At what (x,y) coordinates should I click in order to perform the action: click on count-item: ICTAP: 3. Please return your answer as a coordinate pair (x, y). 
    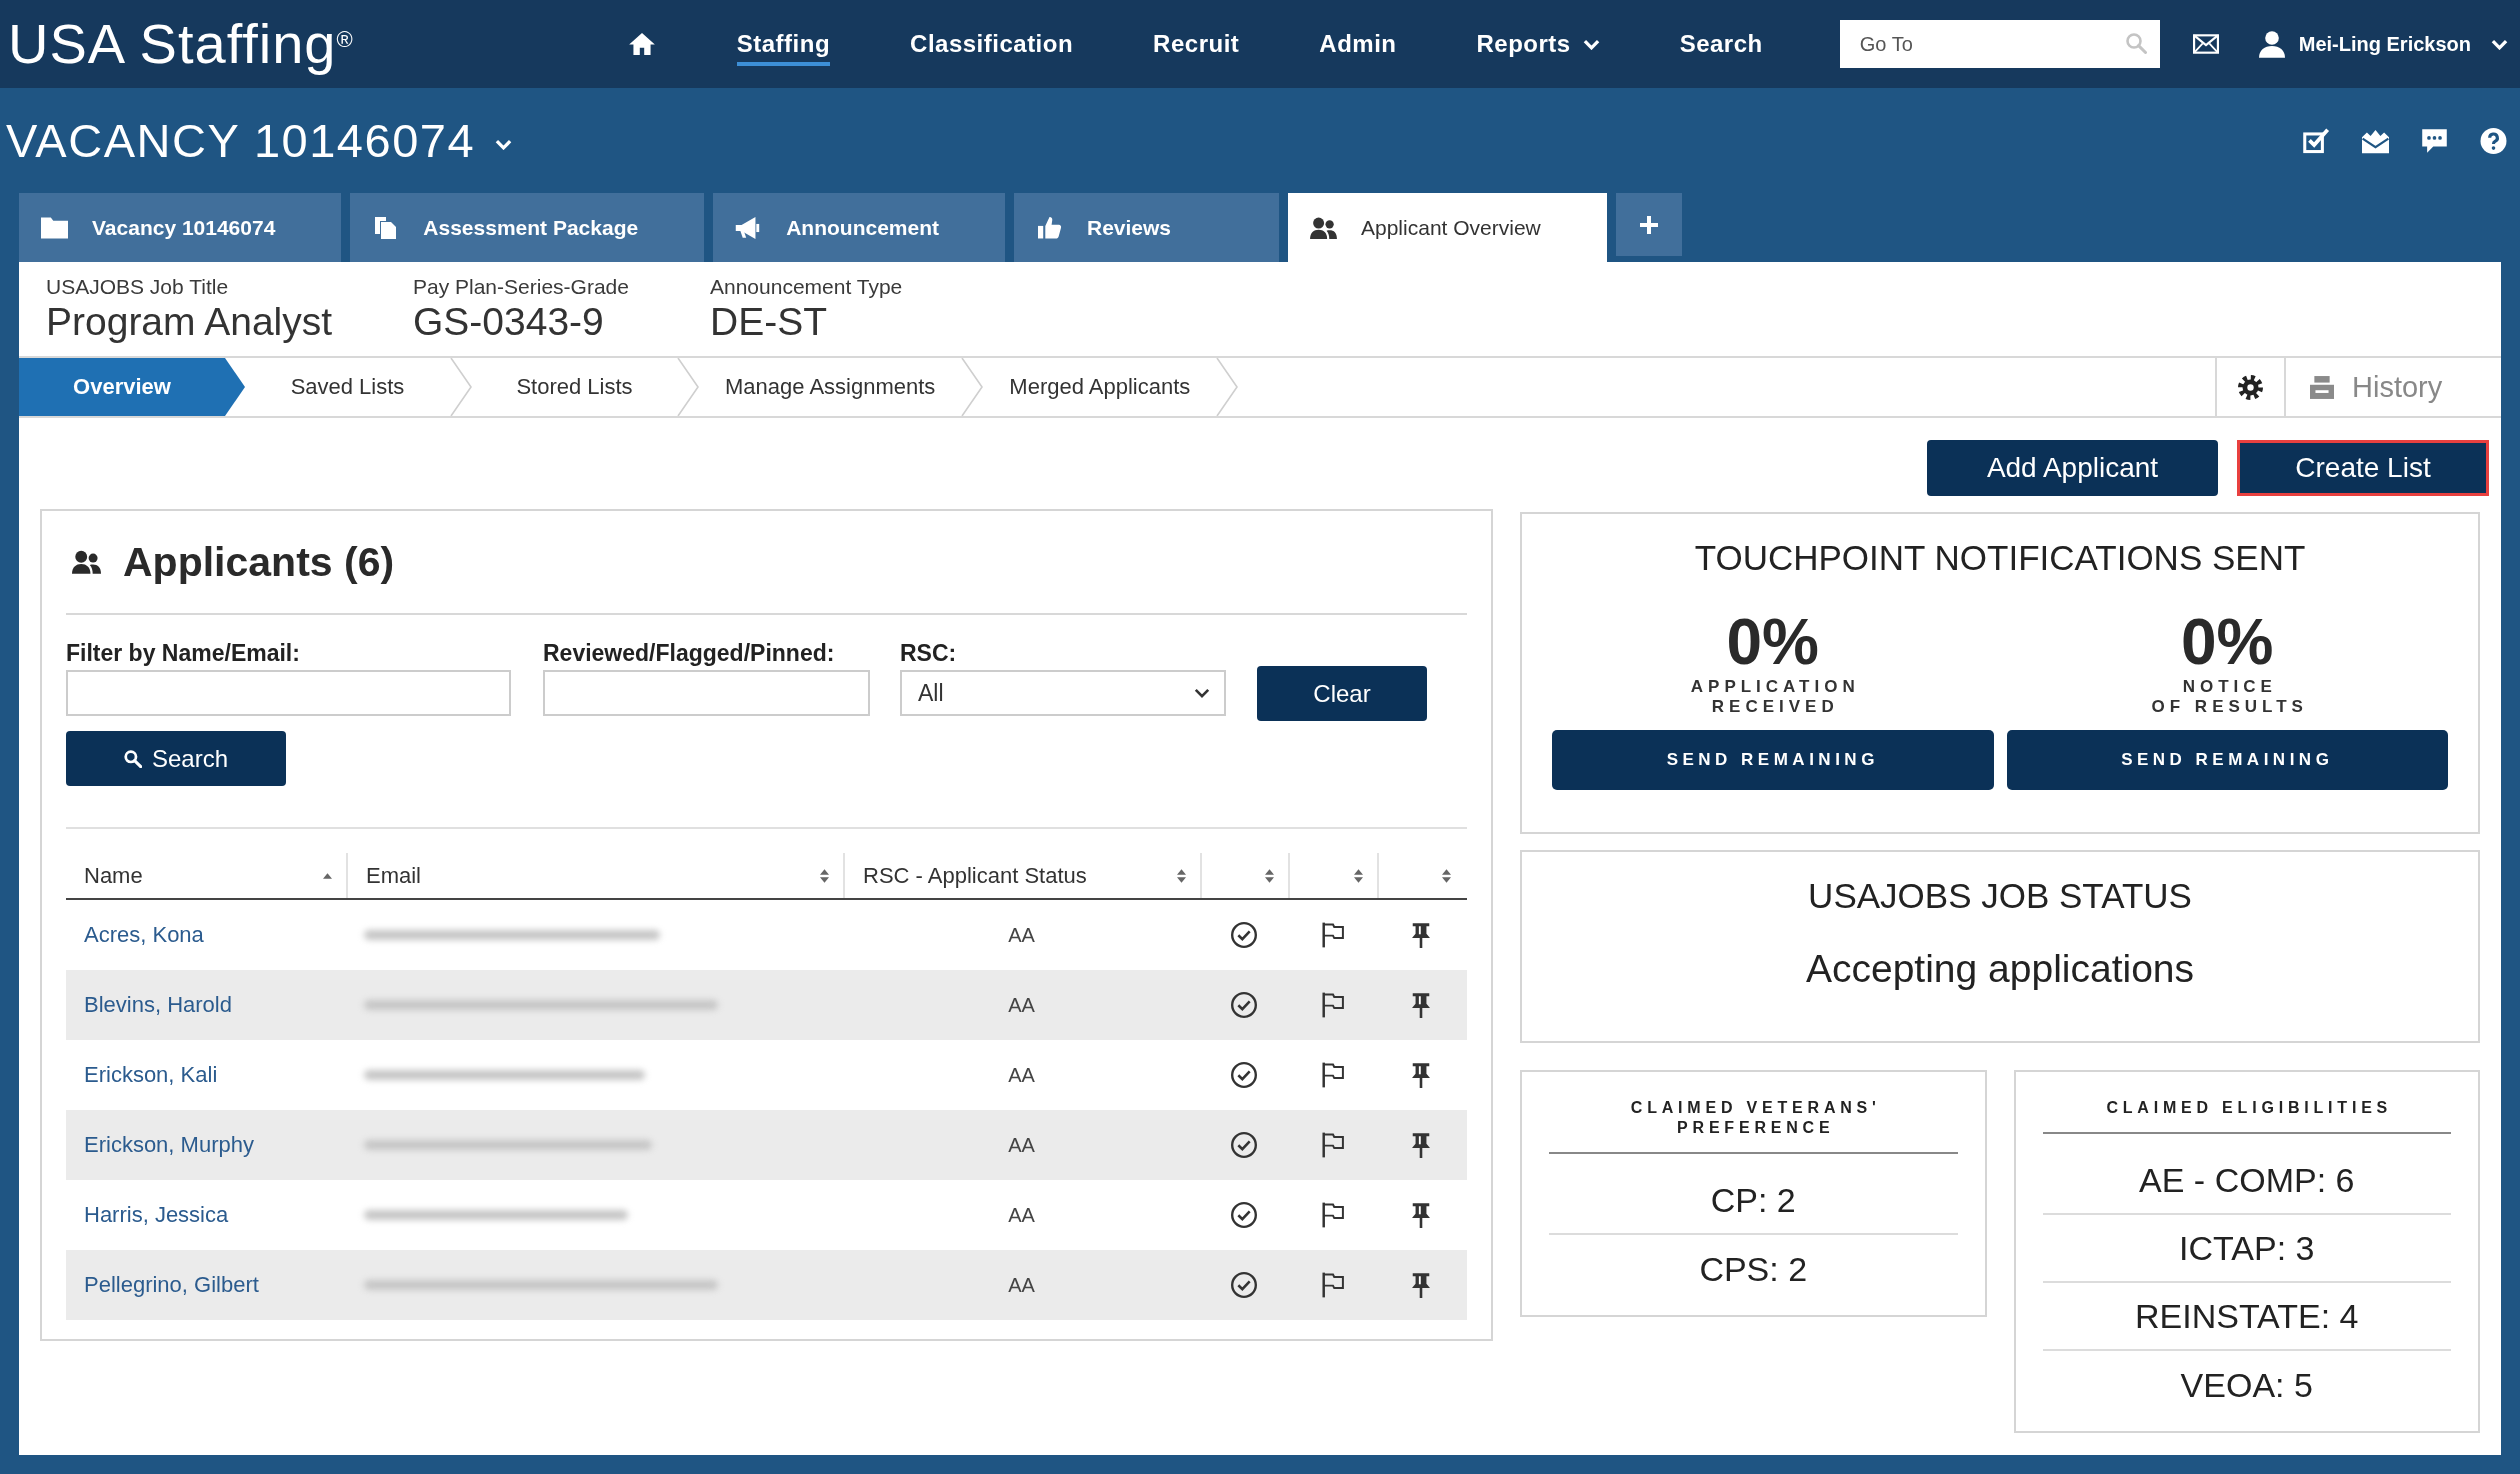
    Looking at the image, I should click on (2246, 1249).